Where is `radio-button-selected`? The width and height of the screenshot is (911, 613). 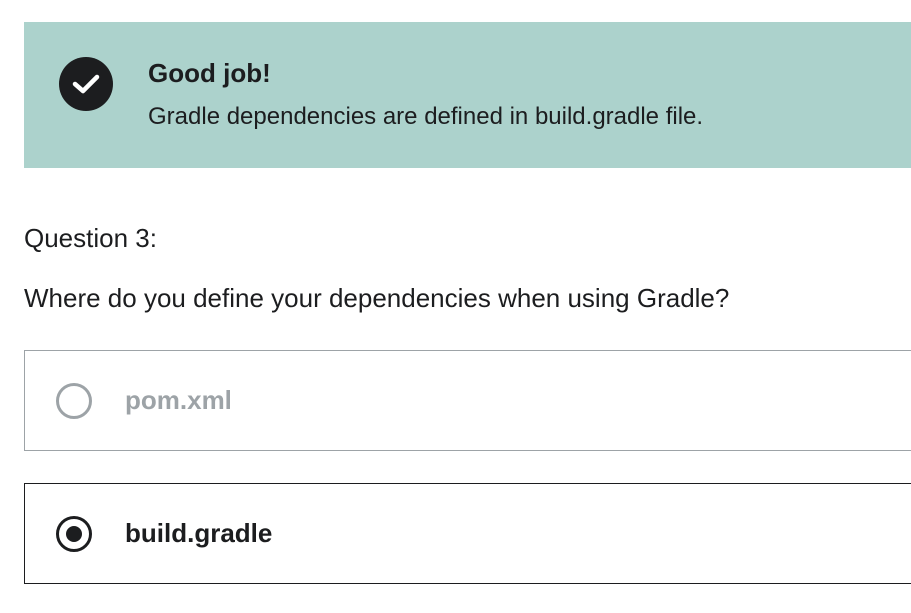
radio-button-selected is located at coordinates (74, 534).